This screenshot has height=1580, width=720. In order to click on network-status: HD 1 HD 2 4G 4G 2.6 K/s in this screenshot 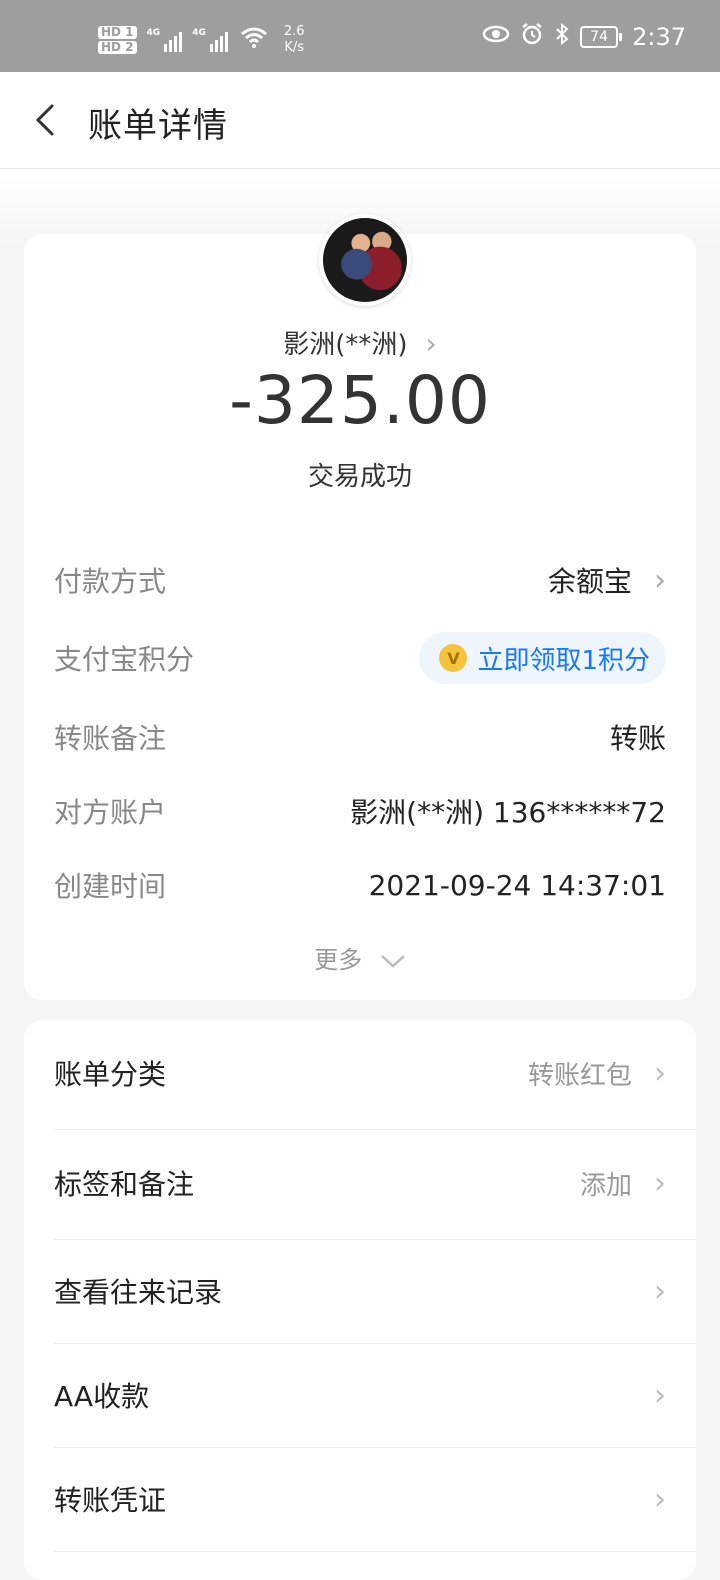, I will do `click(201, 40)`.